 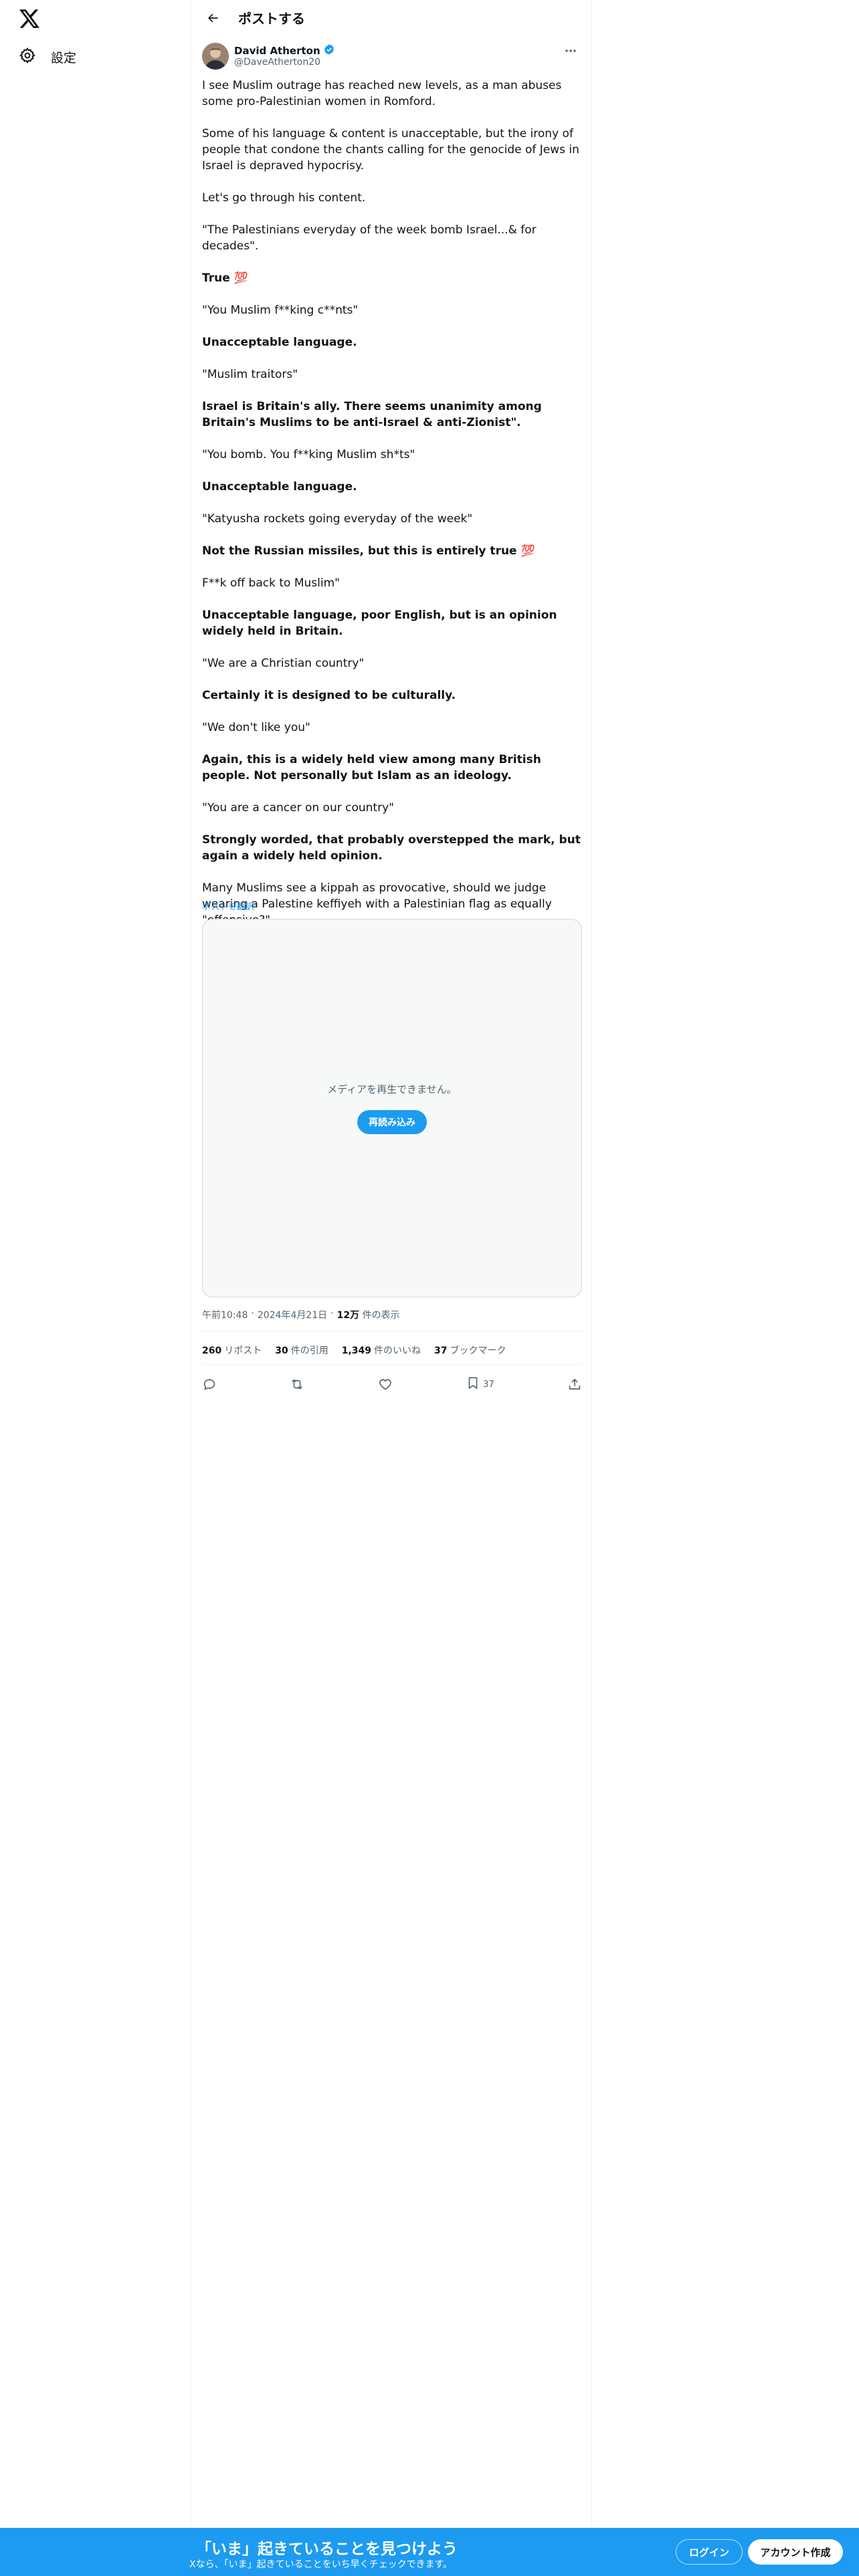 I want to click on bookmark-icon, so click(x=473, y=1384).